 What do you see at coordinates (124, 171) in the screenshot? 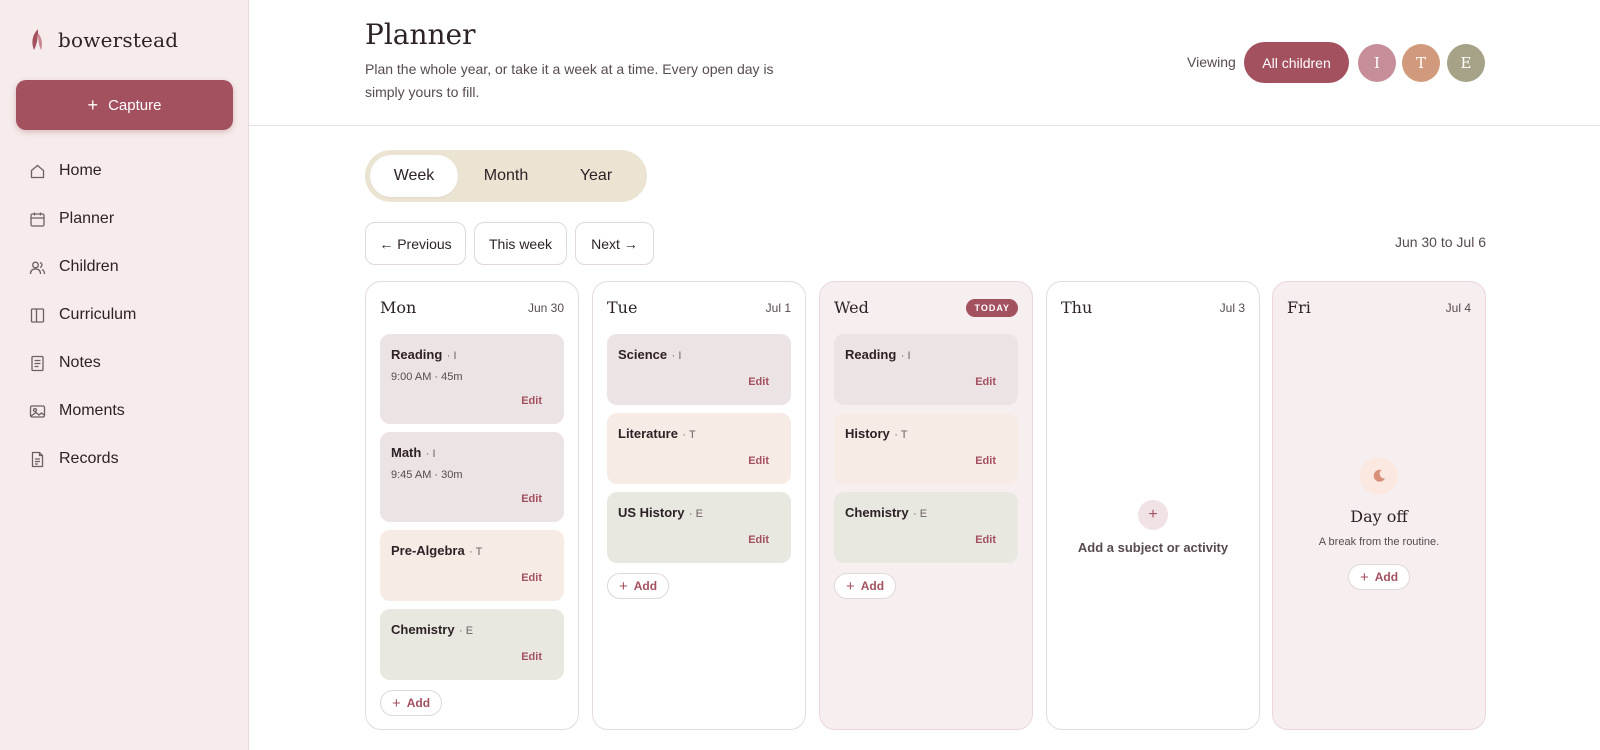
I see `sidebar-item-home: Home` at bounding box center [124, 171].